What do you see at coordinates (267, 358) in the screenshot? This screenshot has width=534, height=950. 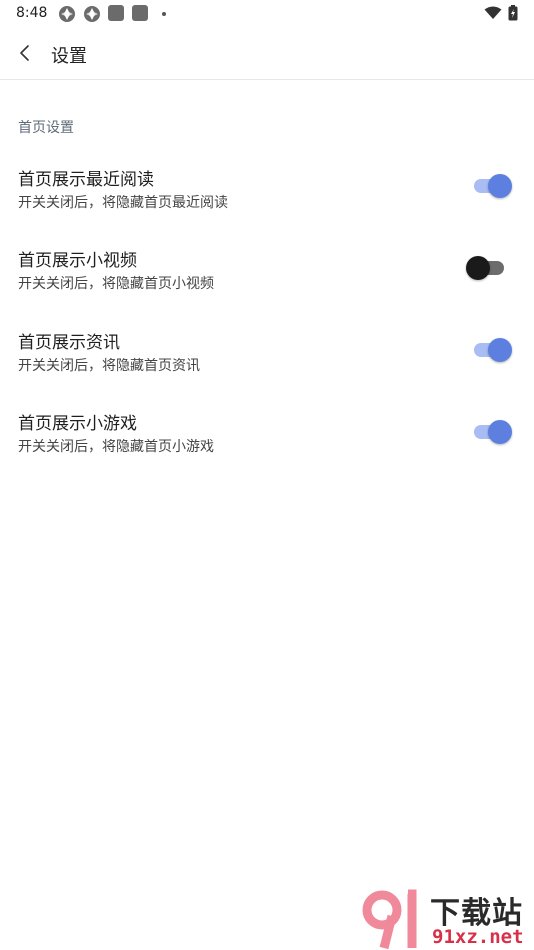 I see `setting-news: 首页展示资讯 开关关闭后，将隐藏首页资讯` at bounding box center [267, 358].